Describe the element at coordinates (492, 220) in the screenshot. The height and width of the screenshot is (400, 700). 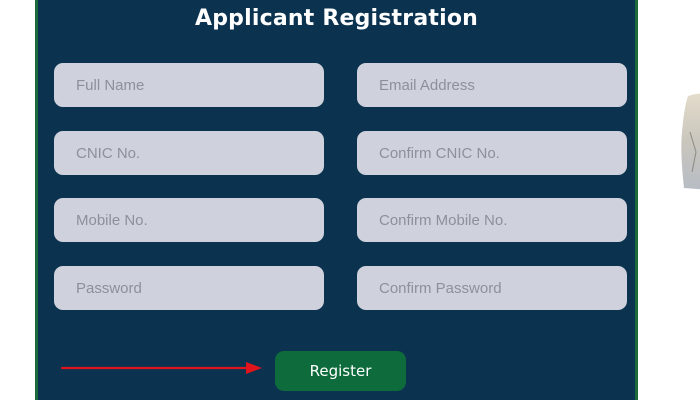
I see `confirm-mobile-input` at that location.